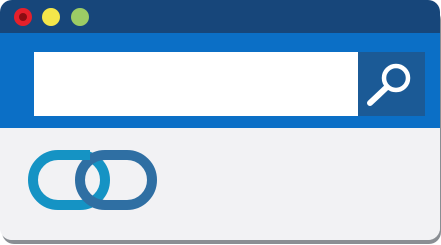 The width and height of the screenshot is (441, 245). I want to click on close-button, so click(23, 17).